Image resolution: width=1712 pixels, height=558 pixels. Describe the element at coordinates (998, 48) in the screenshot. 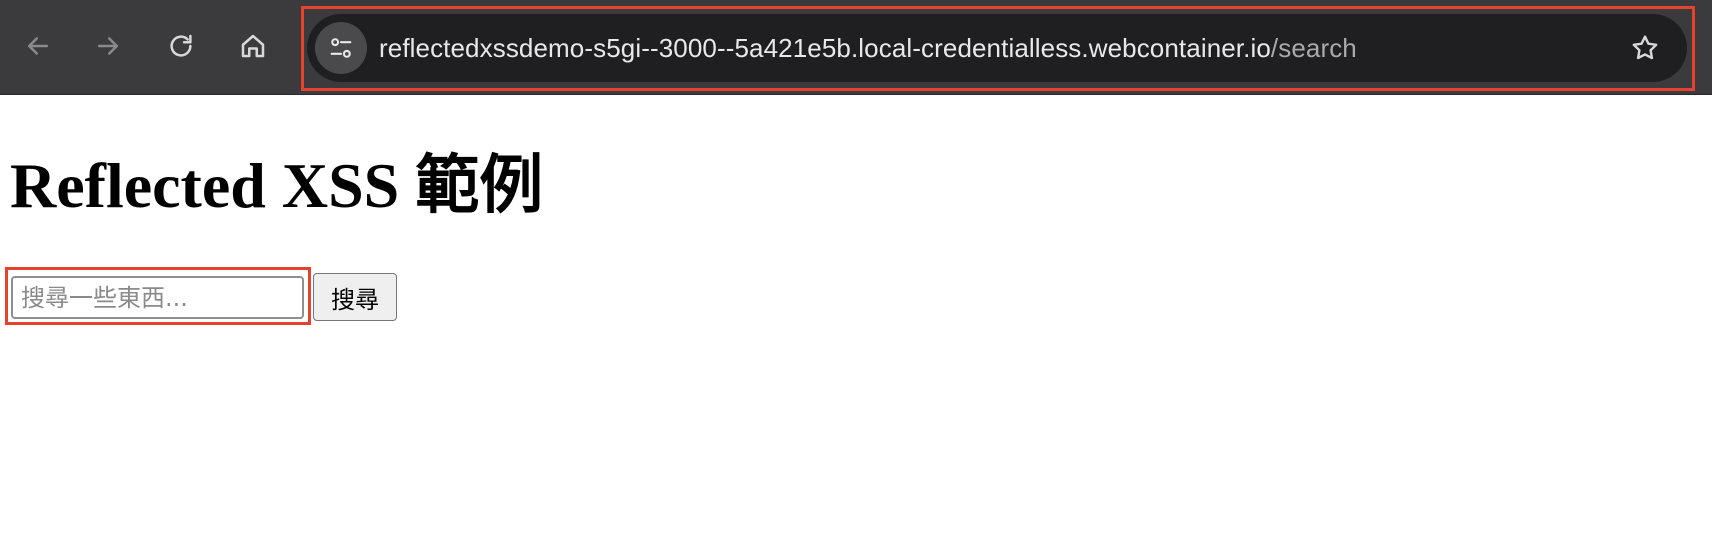

I see `address-bar-highlight` at that location.